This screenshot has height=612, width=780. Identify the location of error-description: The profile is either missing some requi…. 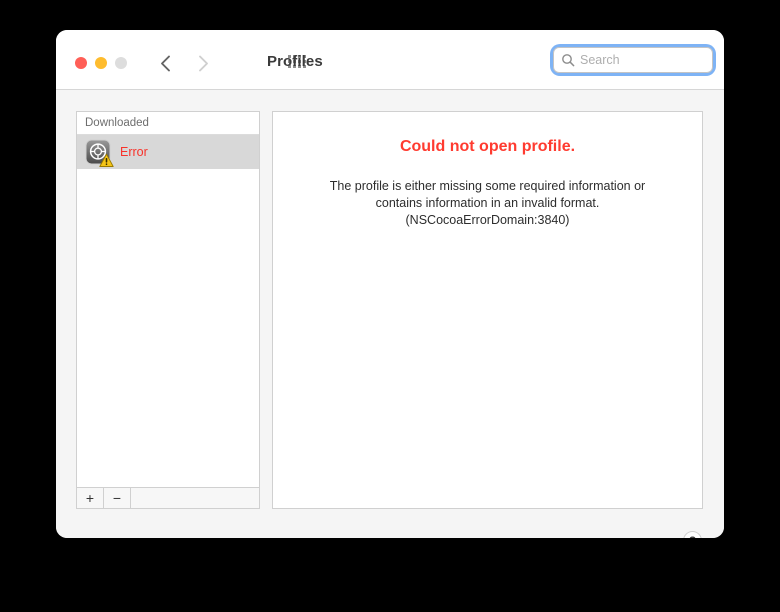
(487, 203).